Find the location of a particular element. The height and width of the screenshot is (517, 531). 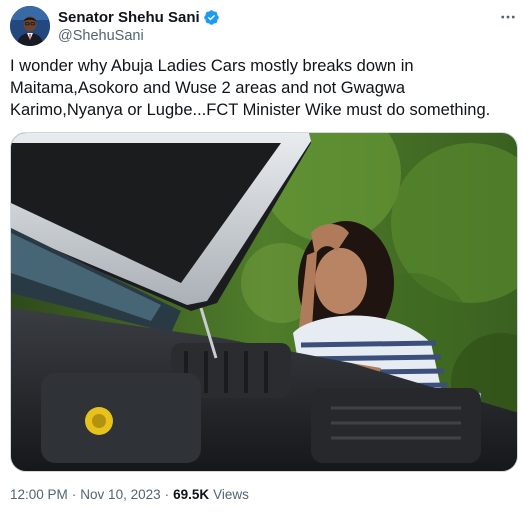

avatar is located at coordinates (30, 26).